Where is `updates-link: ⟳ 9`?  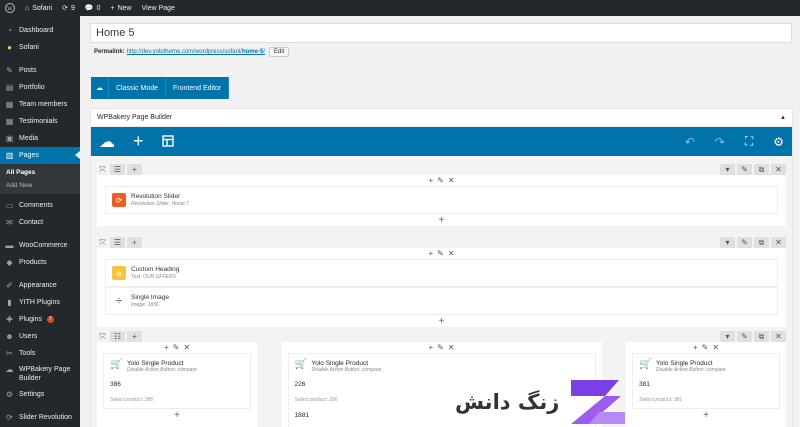
updates-link: ⟳ 9 is located at coordinates (68, 8).